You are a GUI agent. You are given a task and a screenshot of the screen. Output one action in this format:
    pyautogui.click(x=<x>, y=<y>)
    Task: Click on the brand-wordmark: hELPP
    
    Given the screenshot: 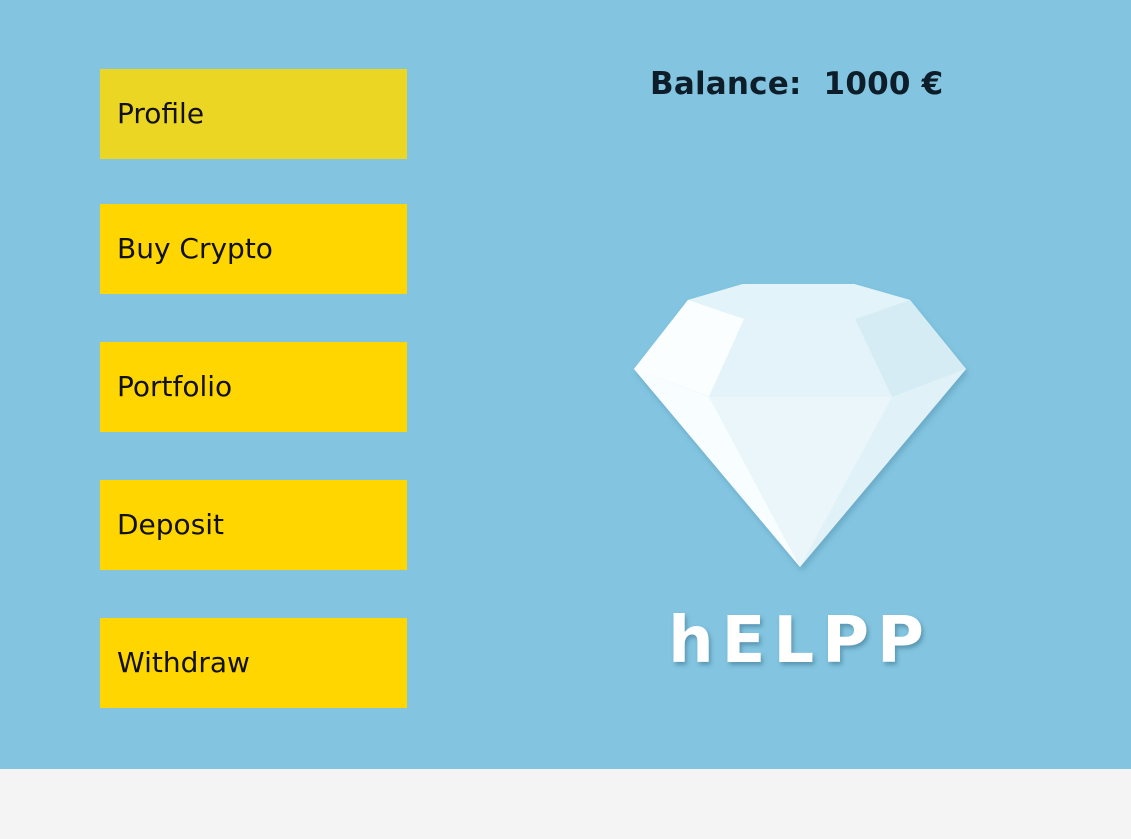 What is the action you would take?
    pyautogui.click(x=800, y=641)
    